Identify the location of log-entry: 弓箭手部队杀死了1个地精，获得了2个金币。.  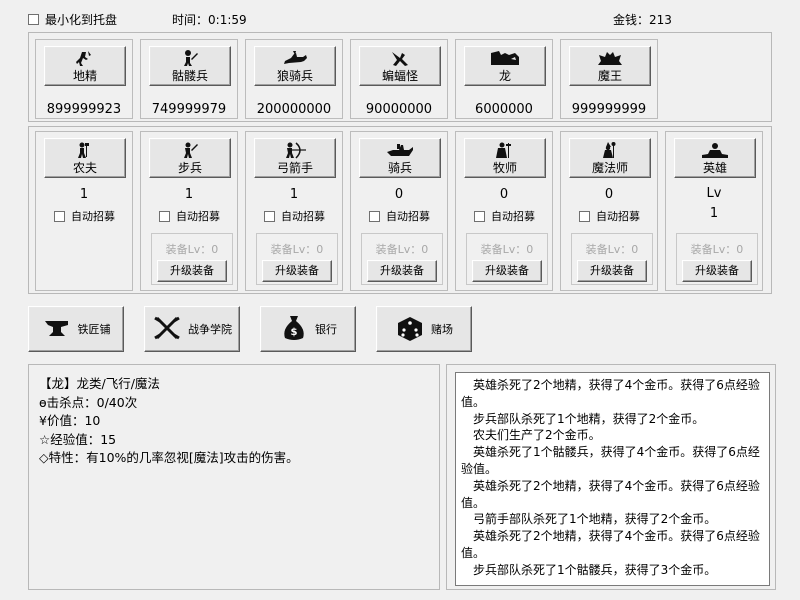
(595, 519).